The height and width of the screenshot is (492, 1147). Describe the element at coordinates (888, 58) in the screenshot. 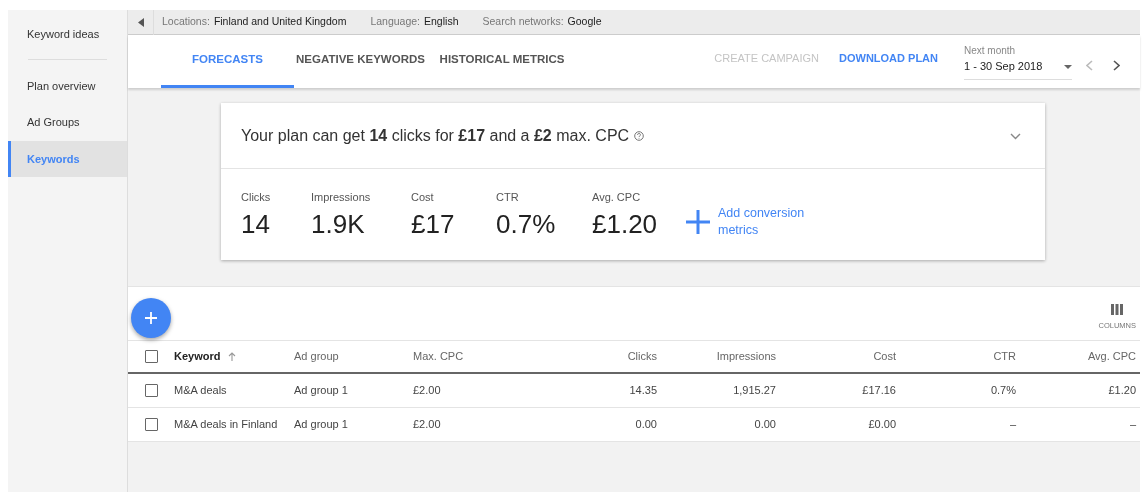

I see `action-button: DOWNLOAD PLAN` at that location.